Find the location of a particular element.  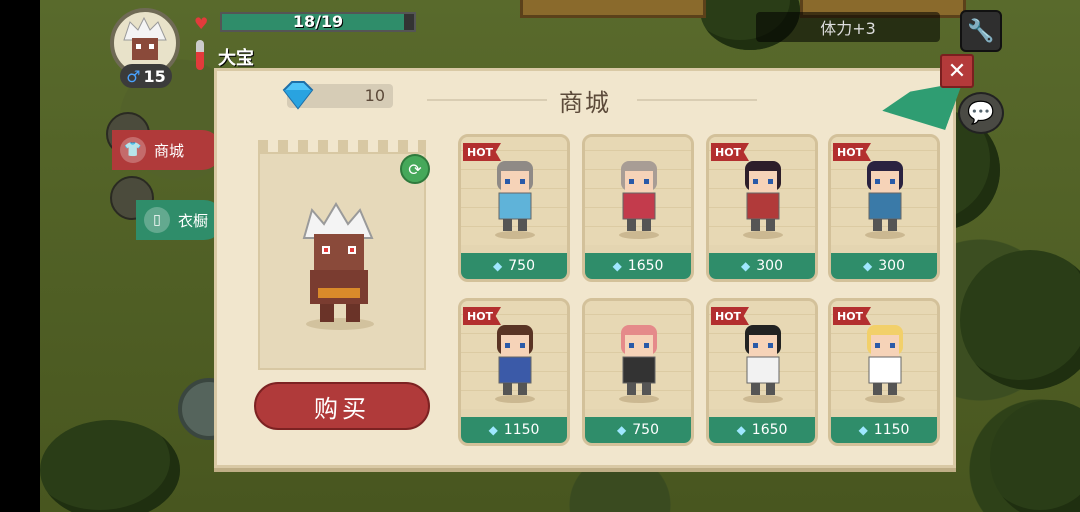

tab-wardrobe: ▯ 衣橱 is located at coordinates (180, 220).